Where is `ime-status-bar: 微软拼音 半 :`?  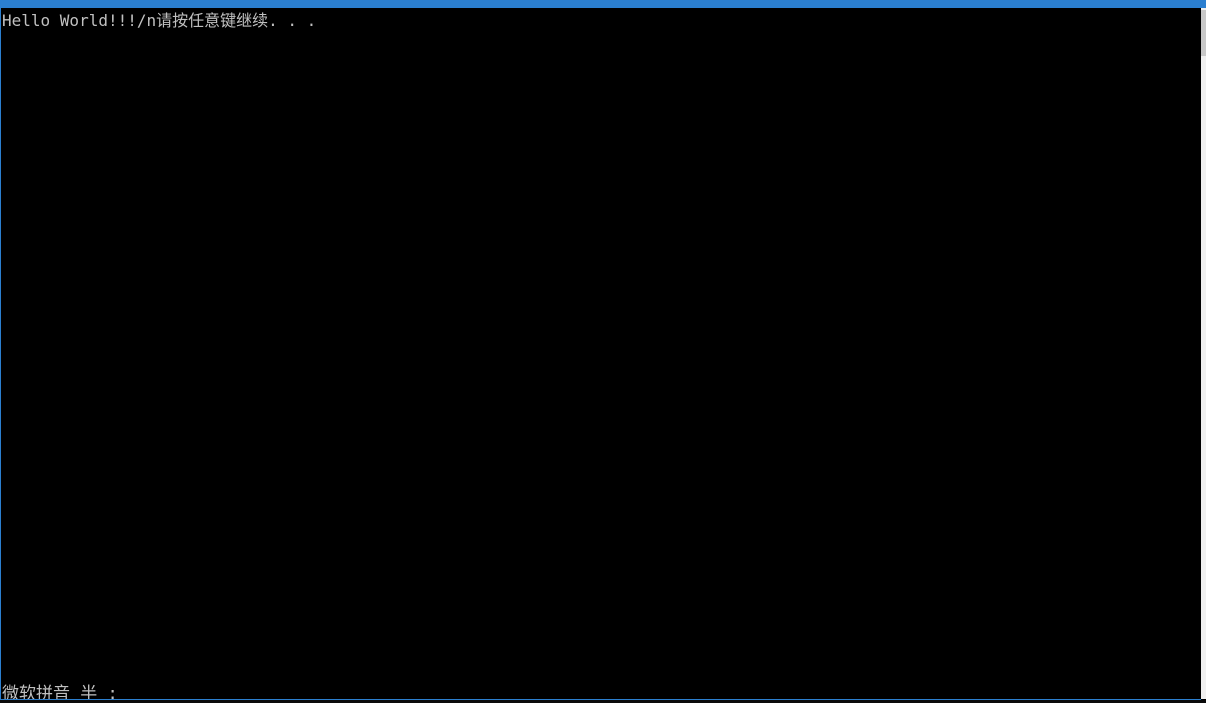 ime-status-bar: 微软拼音 半 : is located at coordinates (60, 691).